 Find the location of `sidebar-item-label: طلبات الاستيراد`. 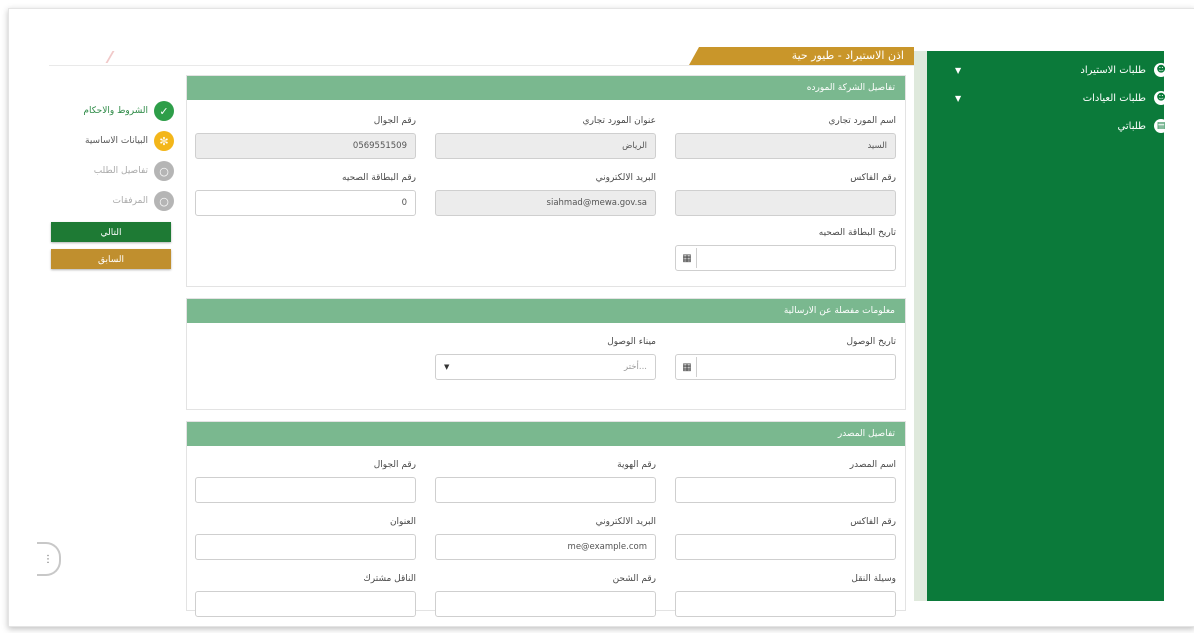

sidebar-item-label: طلبات الاستيراد is located at coordinates (1113, 70).